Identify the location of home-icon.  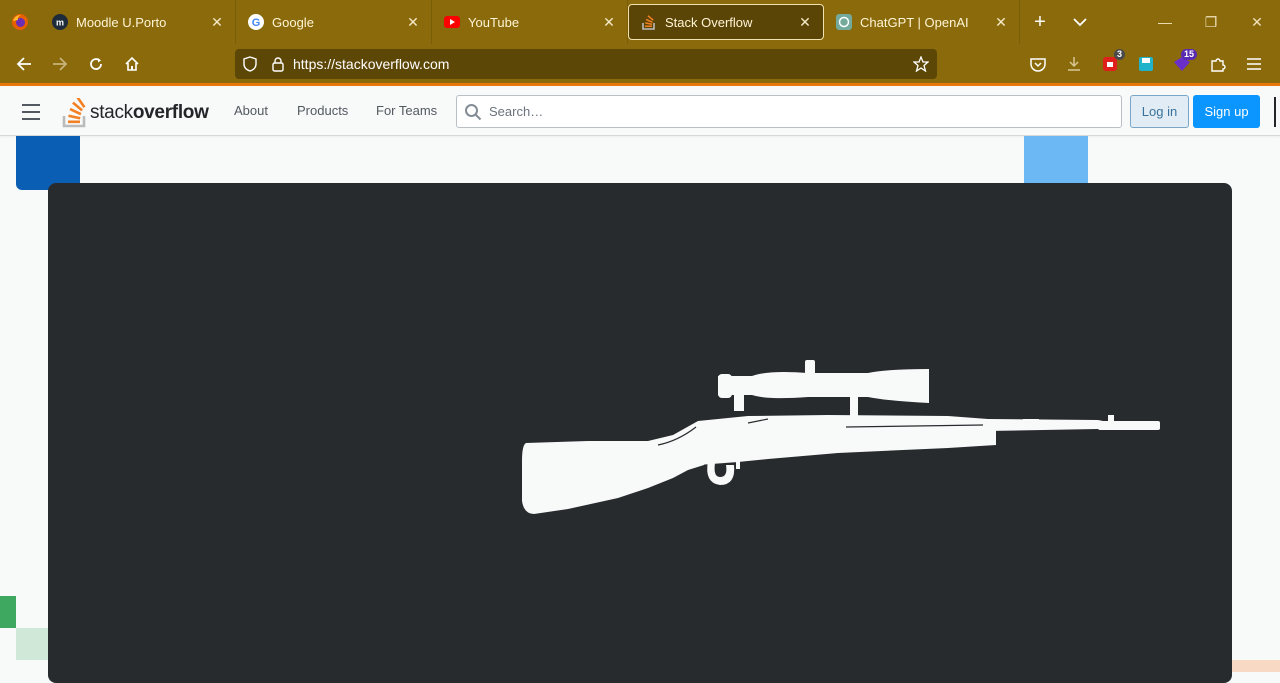
(132, 64).